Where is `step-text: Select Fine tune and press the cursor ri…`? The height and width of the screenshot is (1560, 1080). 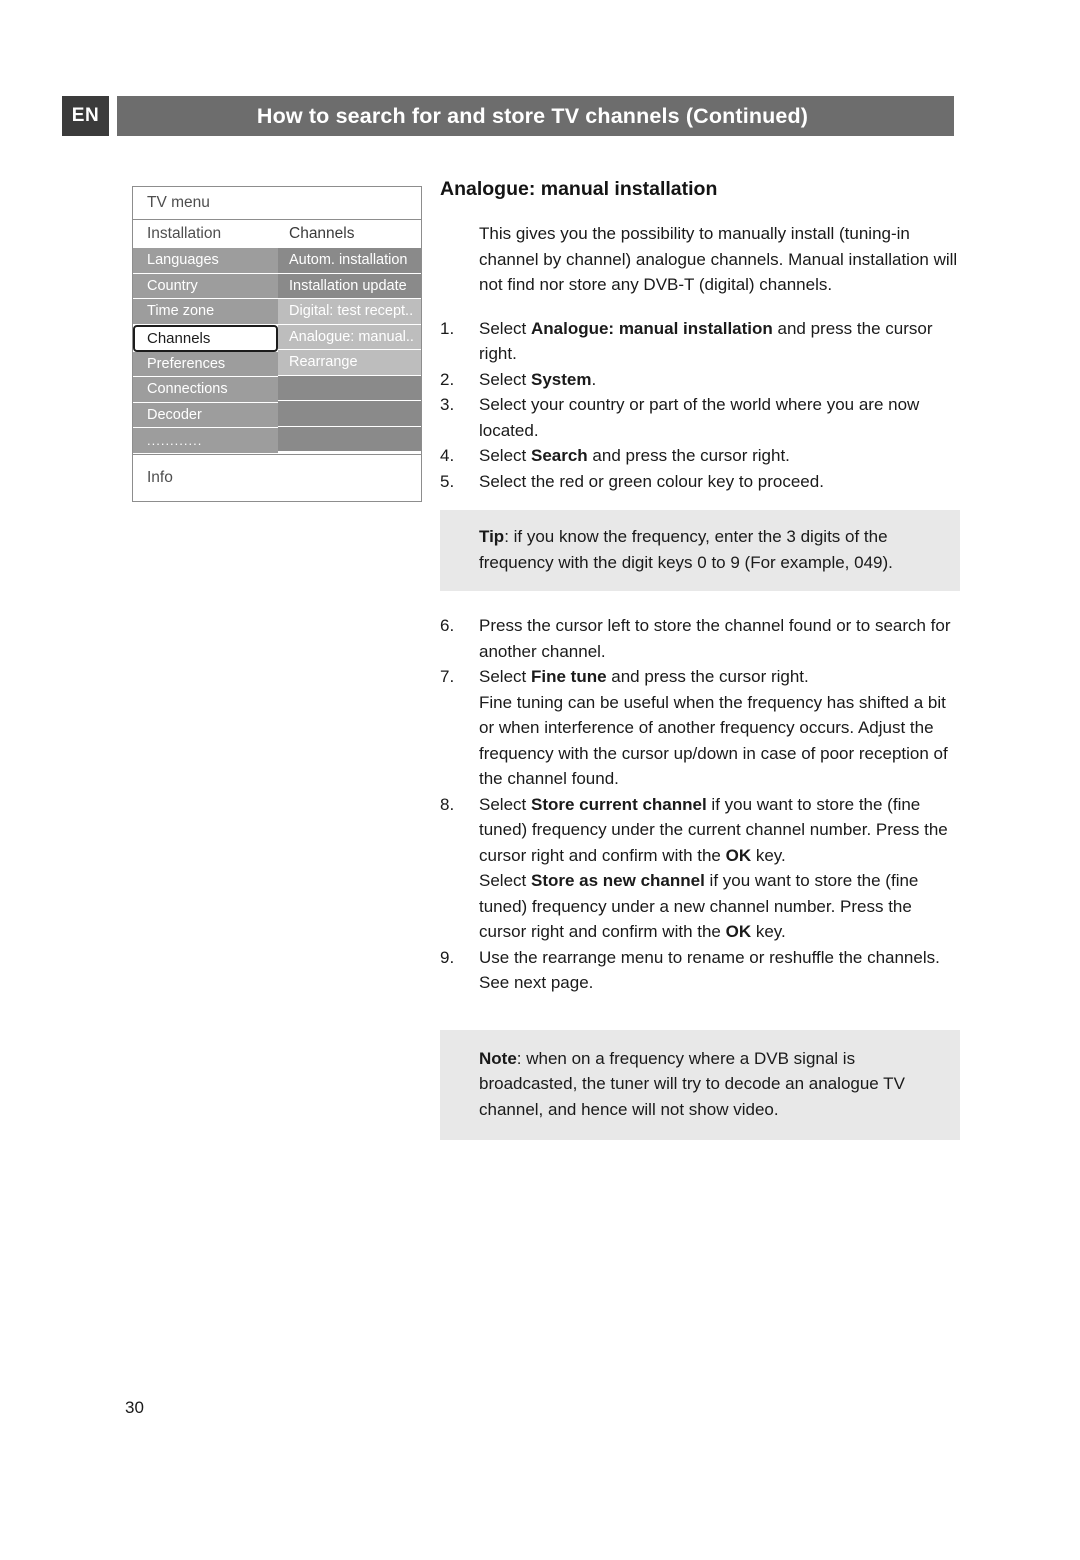
step-text: Select Fine tune and press the cursor ri… is located at coordinates (719, 728).